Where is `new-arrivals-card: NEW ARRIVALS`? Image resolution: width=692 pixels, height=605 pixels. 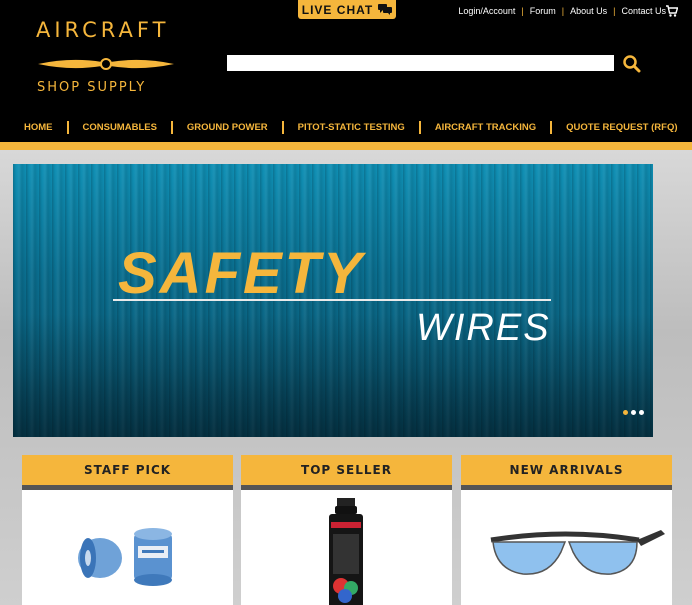
new-arrivals-card: NEW ARRIVALS is located at coordinates (566, 530).